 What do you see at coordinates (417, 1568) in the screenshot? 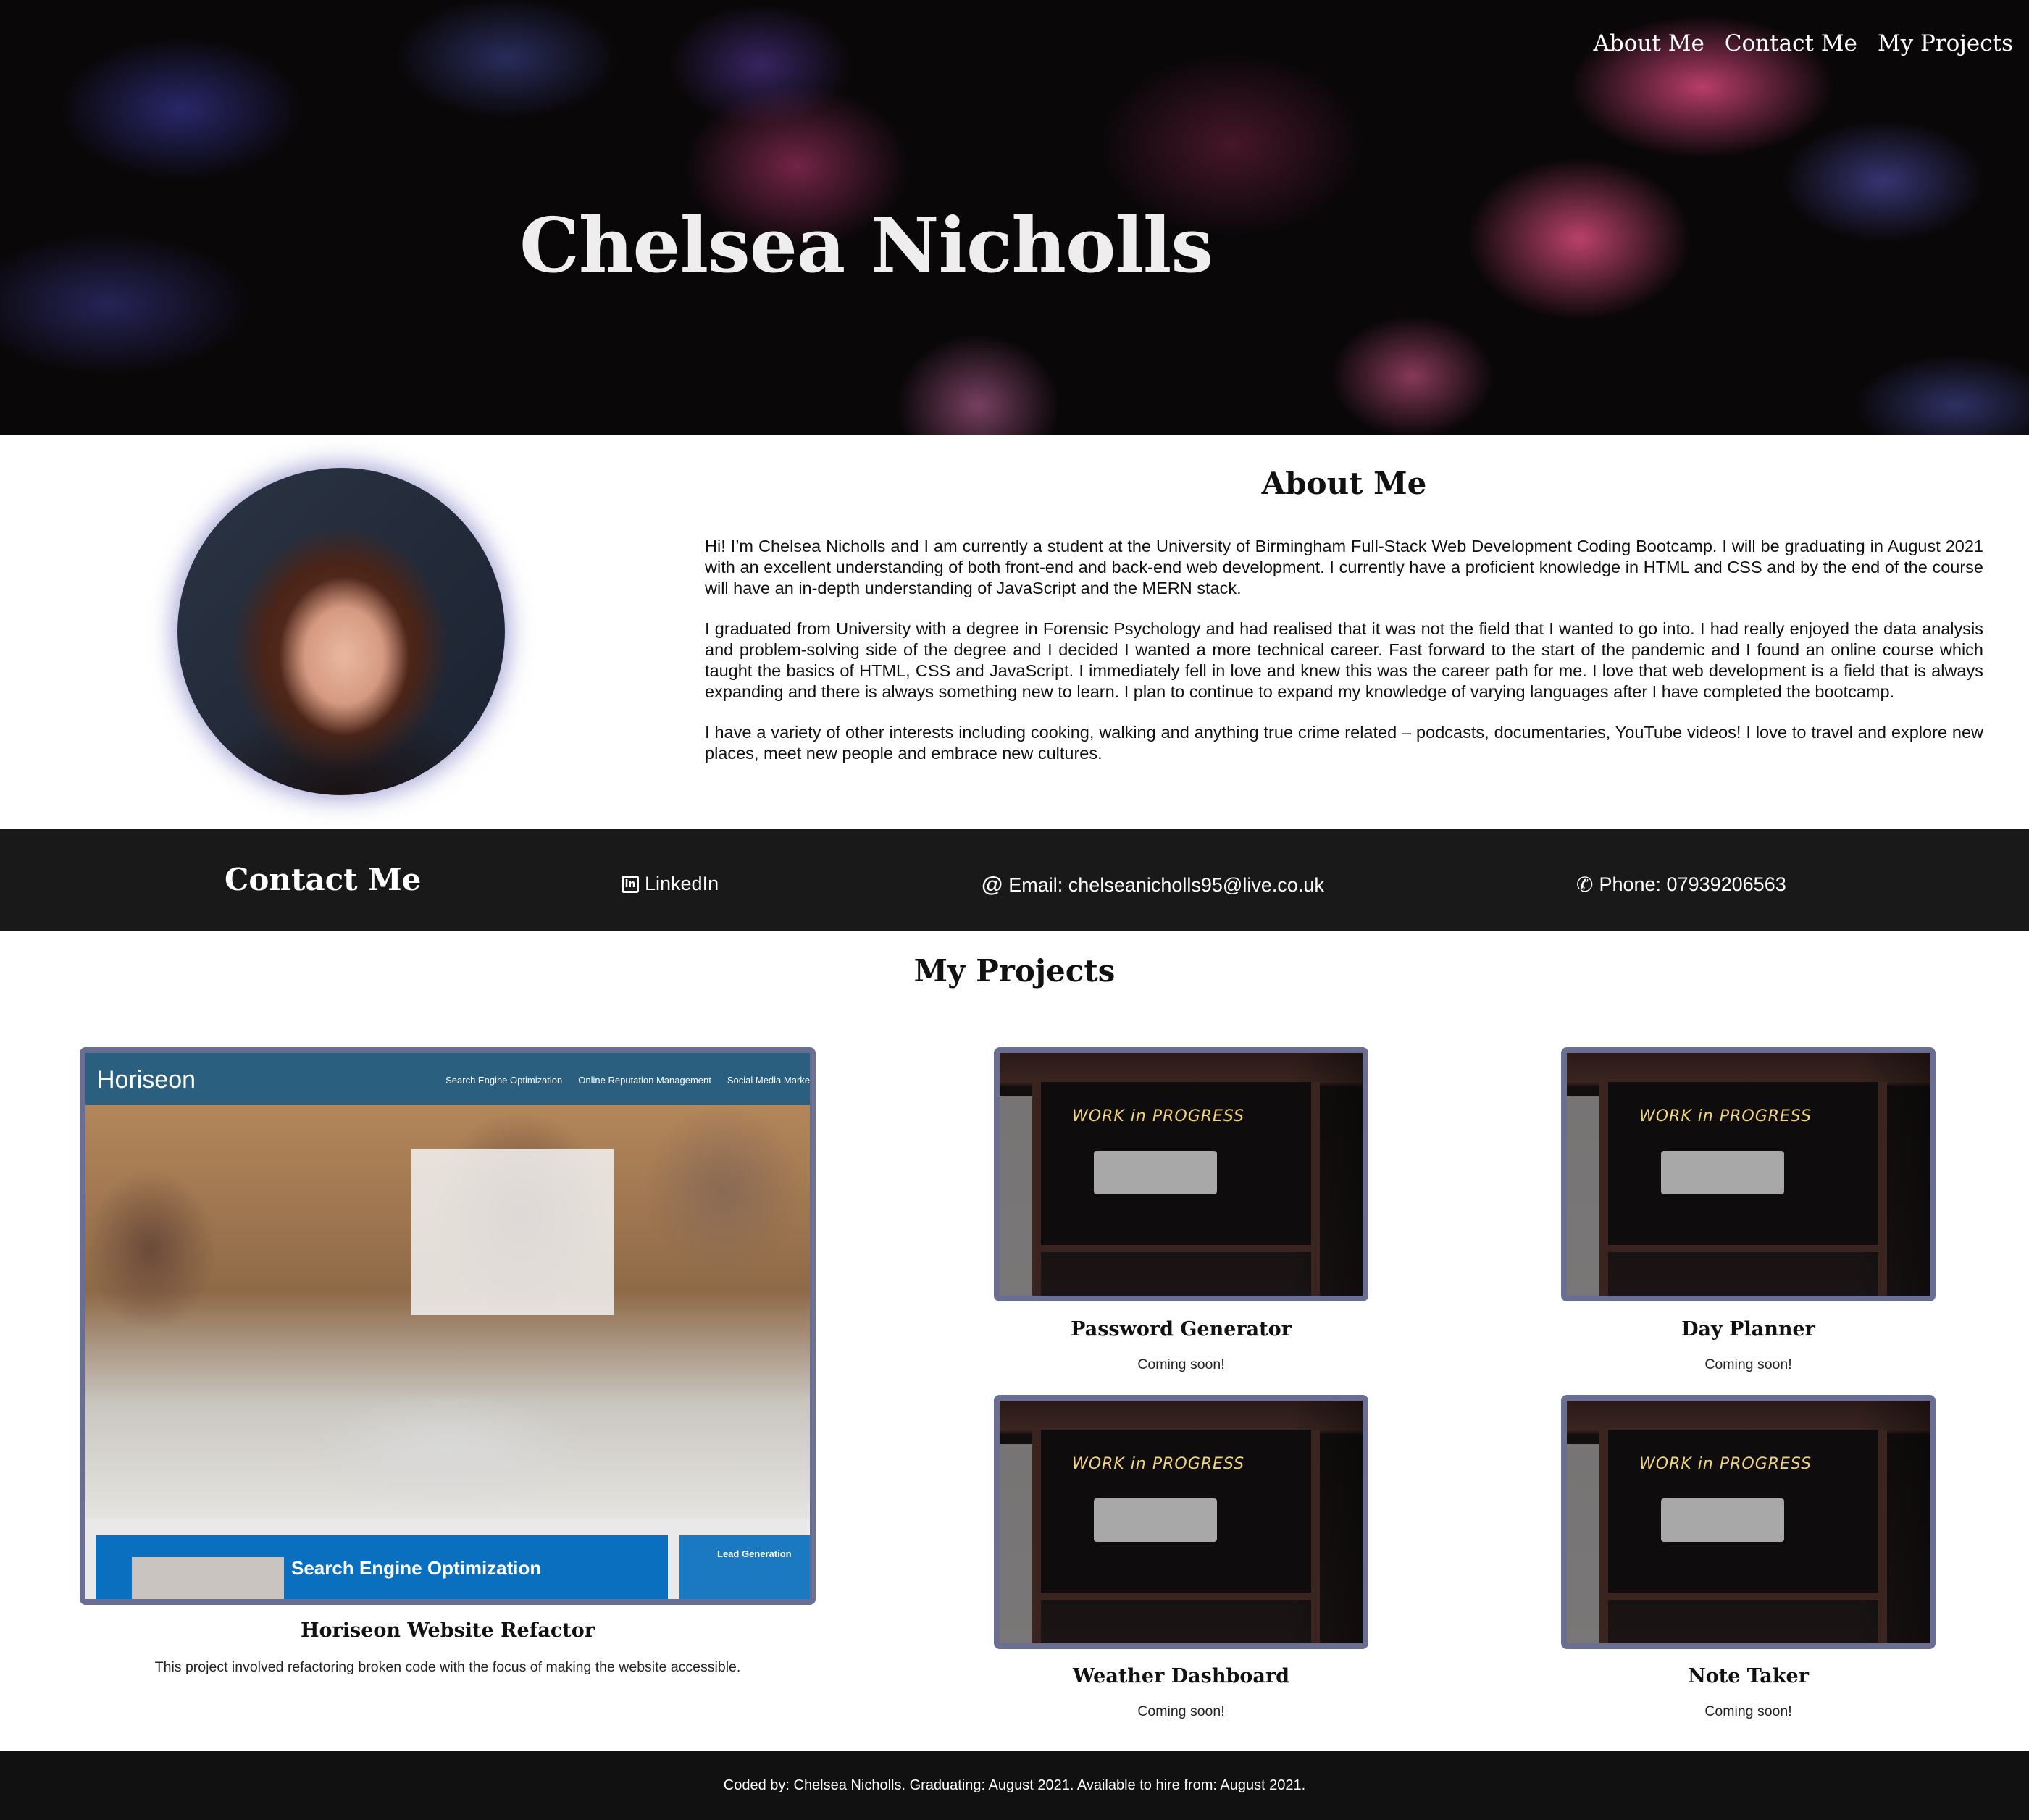
I see `horiseon-seo-title: Search Engine Optimization` at bounding box center [417, 1568].